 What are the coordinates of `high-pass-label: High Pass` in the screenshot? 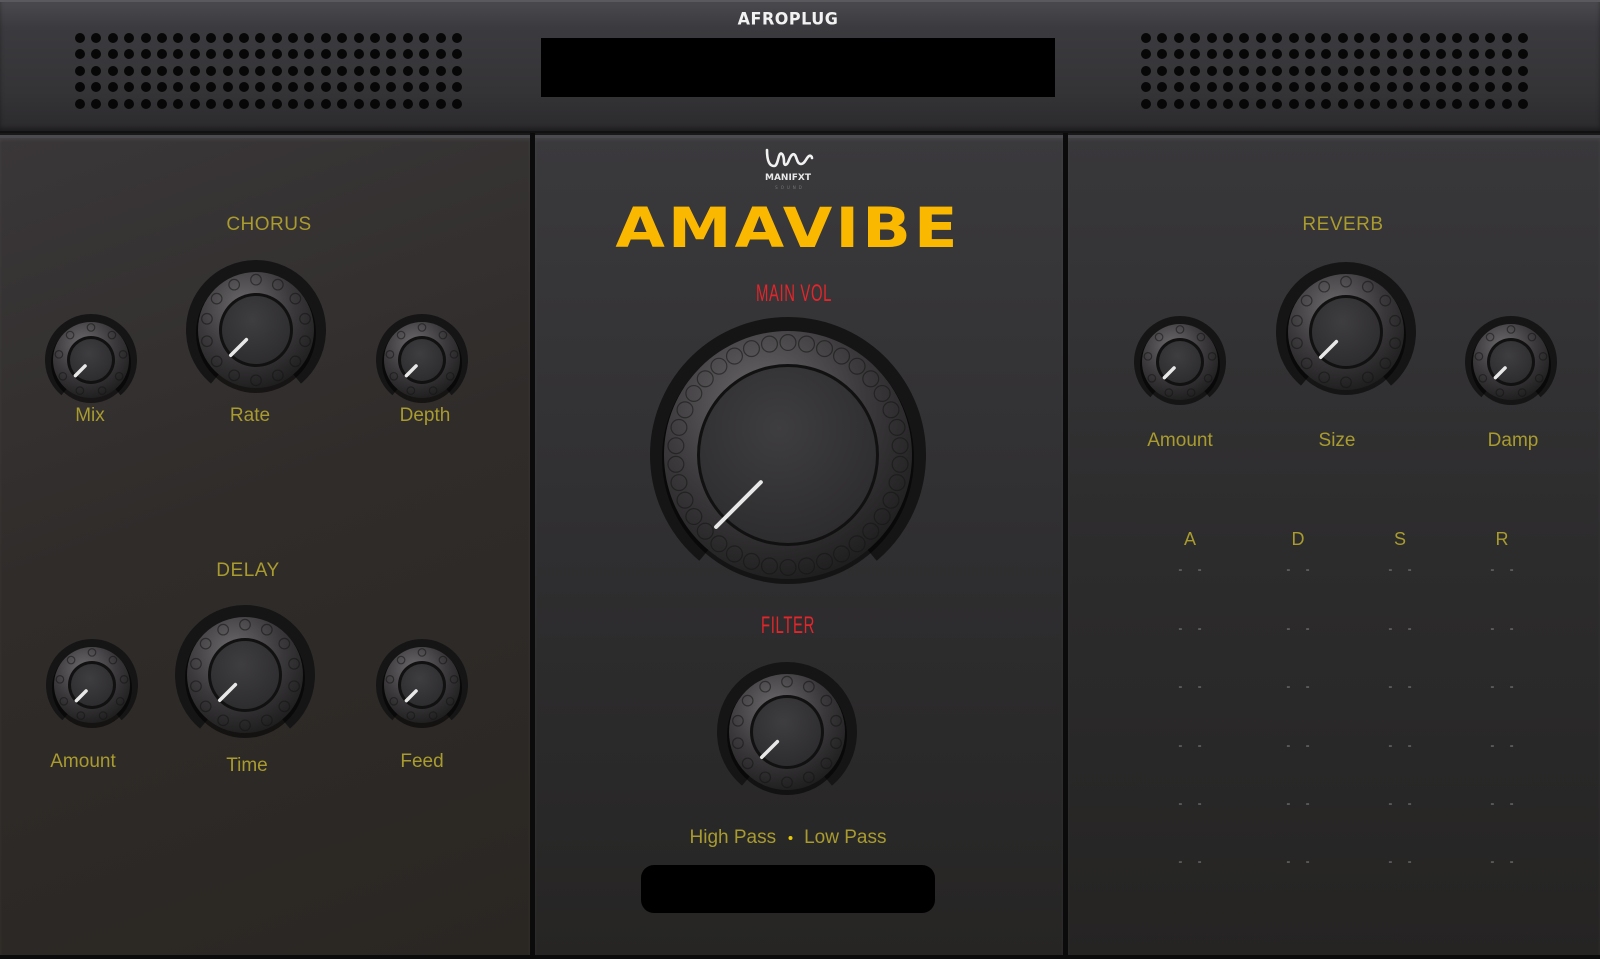 It's located at (733, 838).